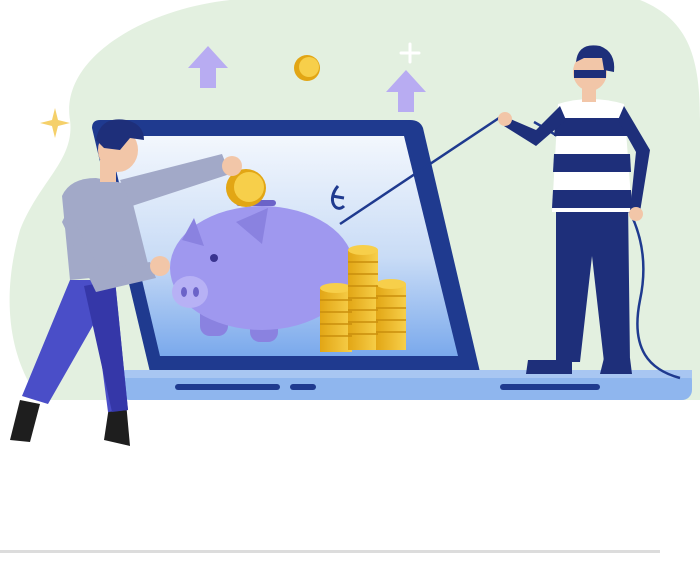  I want to click on coin-icon, so click(307, 68).